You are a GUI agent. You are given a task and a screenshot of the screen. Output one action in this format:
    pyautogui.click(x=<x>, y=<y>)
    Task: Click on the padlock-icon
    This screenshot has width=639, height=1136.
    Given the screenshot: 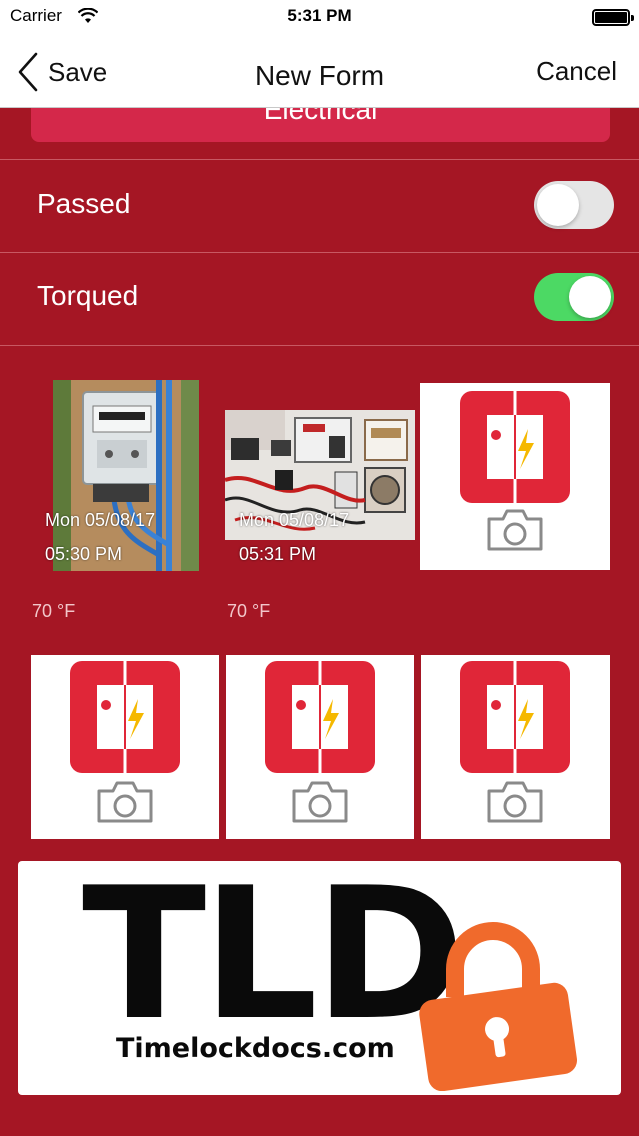 What is the action you would take?
    pyautogui.click(x=498, y=1006)
    